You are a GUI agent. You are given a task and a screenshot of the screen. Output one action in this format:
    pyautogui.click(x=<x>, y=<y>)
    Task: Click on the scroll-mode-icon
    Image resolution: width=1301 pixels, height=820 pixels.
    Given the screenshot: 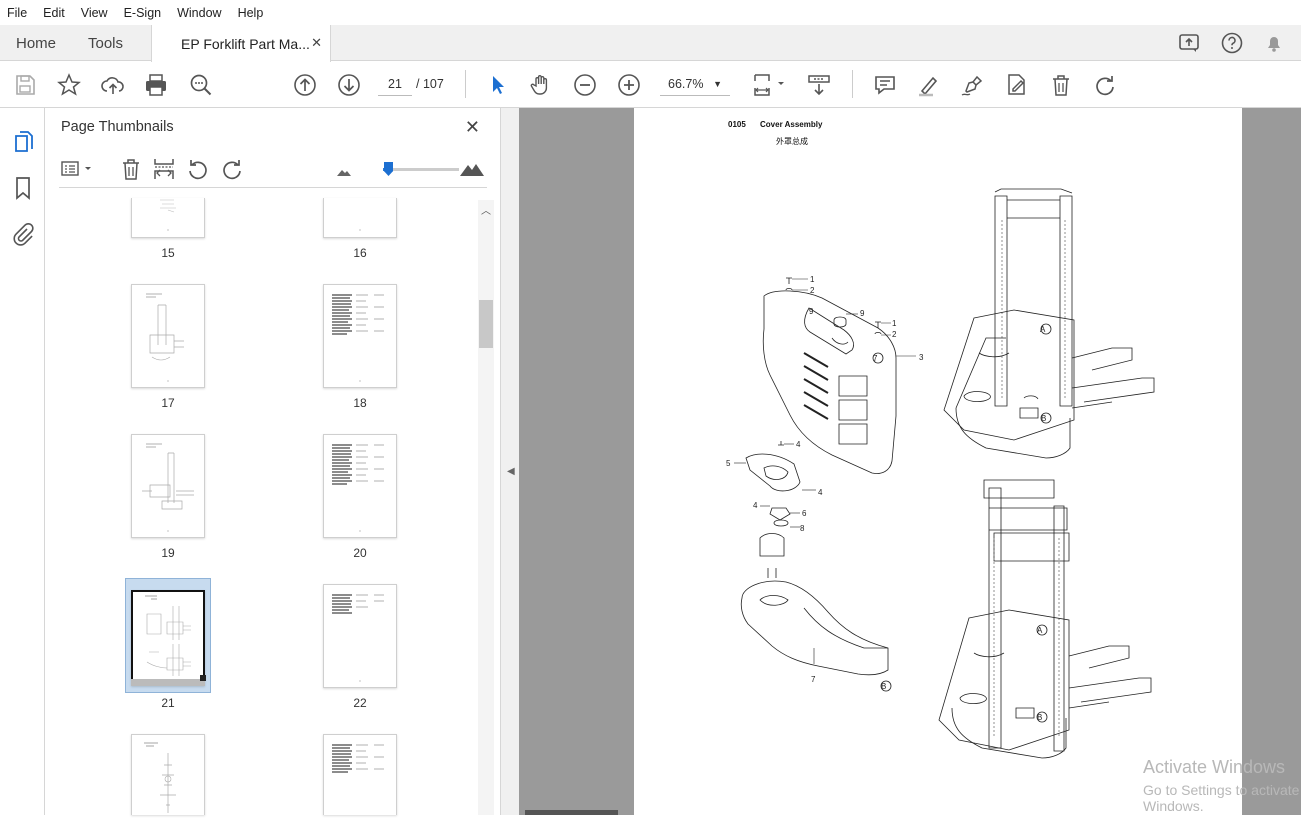 What is the action you would take?
    pyautogui.click(x=819, y=85)
    